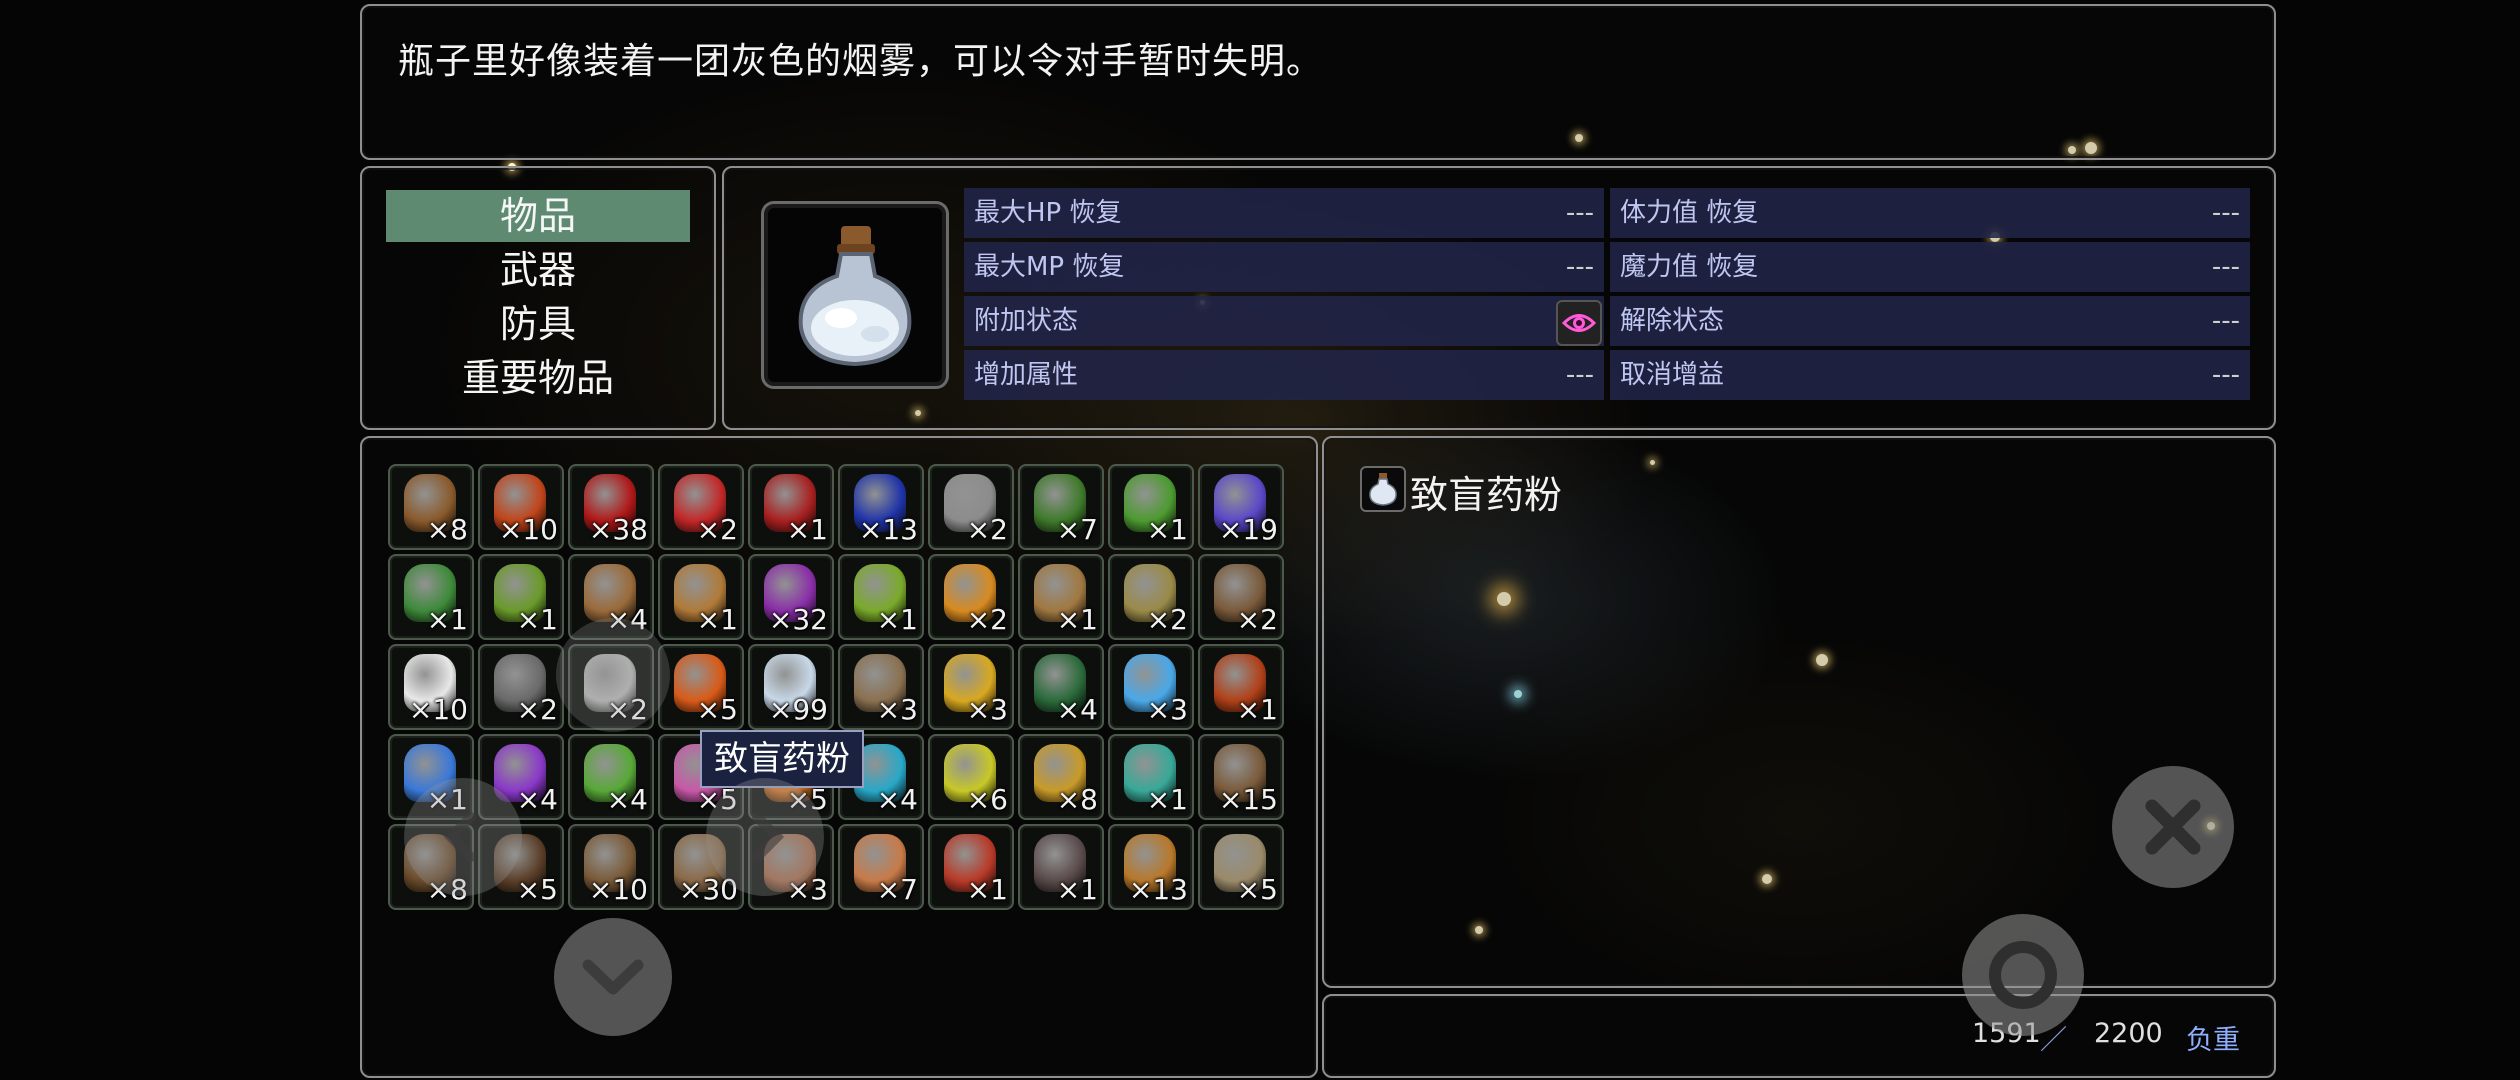  What do you see at coordinates (538, 270) in the screenshot?
I see `category-weapons: 武器` at bounding box center [538, 270].